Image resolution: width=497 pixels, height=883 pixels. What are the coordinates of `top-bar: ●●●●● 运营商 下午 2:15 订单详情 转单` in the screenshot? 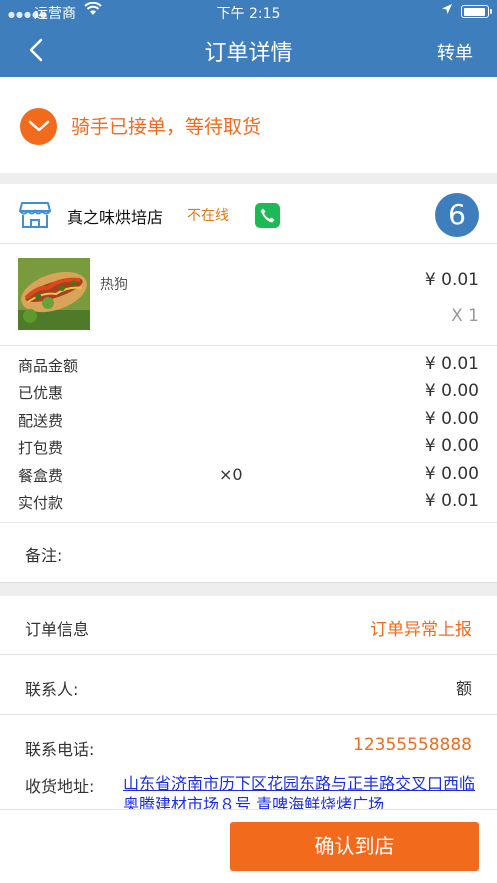 It's located at (248, 38).